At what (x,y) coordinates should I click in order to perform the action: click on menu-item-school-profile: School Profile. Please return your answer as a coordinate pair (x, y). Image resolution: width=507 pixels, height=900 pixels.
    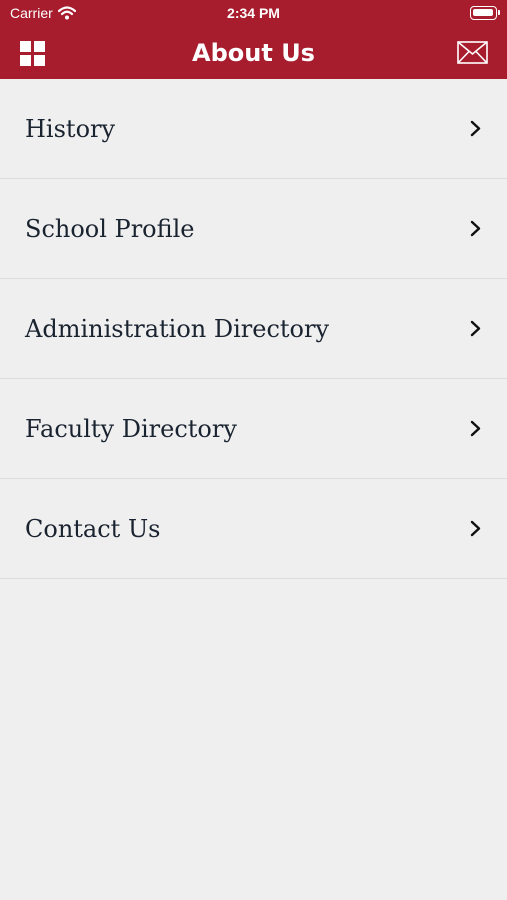
    Looking at the image, I should click on (253, 229).